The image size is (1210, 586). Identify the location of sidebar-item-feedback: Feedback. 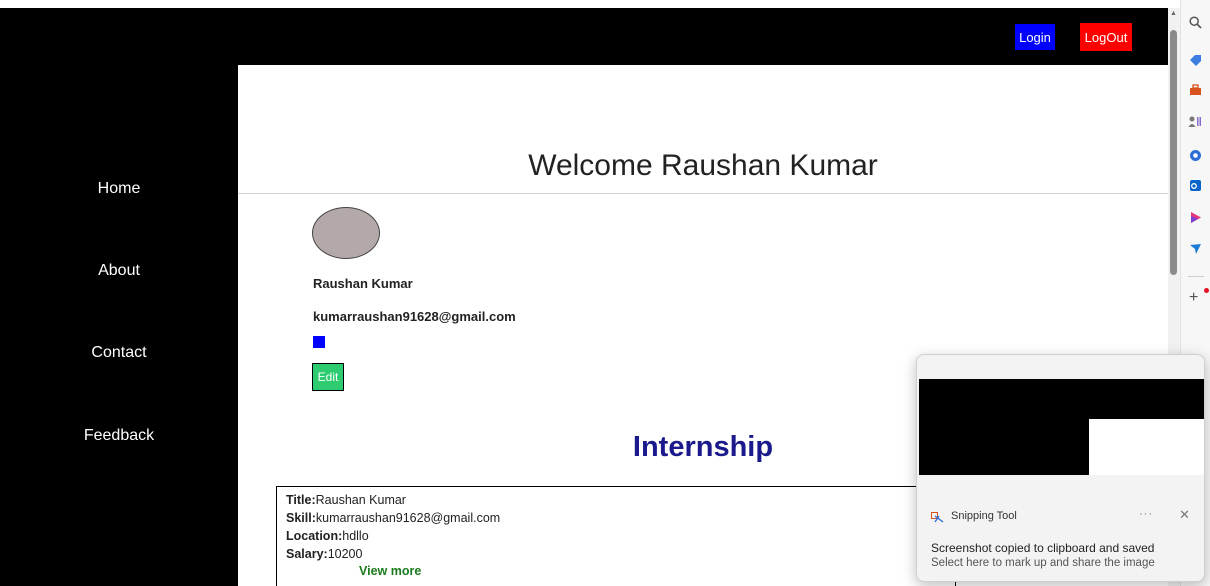
(119, 436).